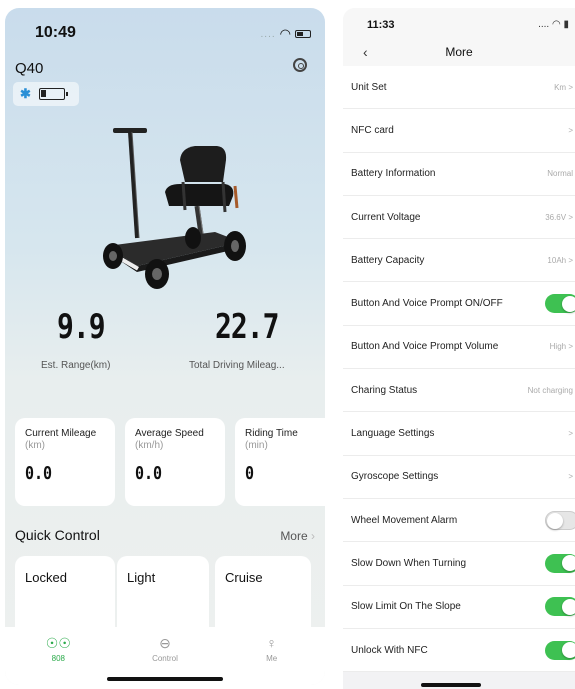 This screenshot has height=689, width=575. I want to click on settings-row-label: Battery Capacity, so click(388, 260).